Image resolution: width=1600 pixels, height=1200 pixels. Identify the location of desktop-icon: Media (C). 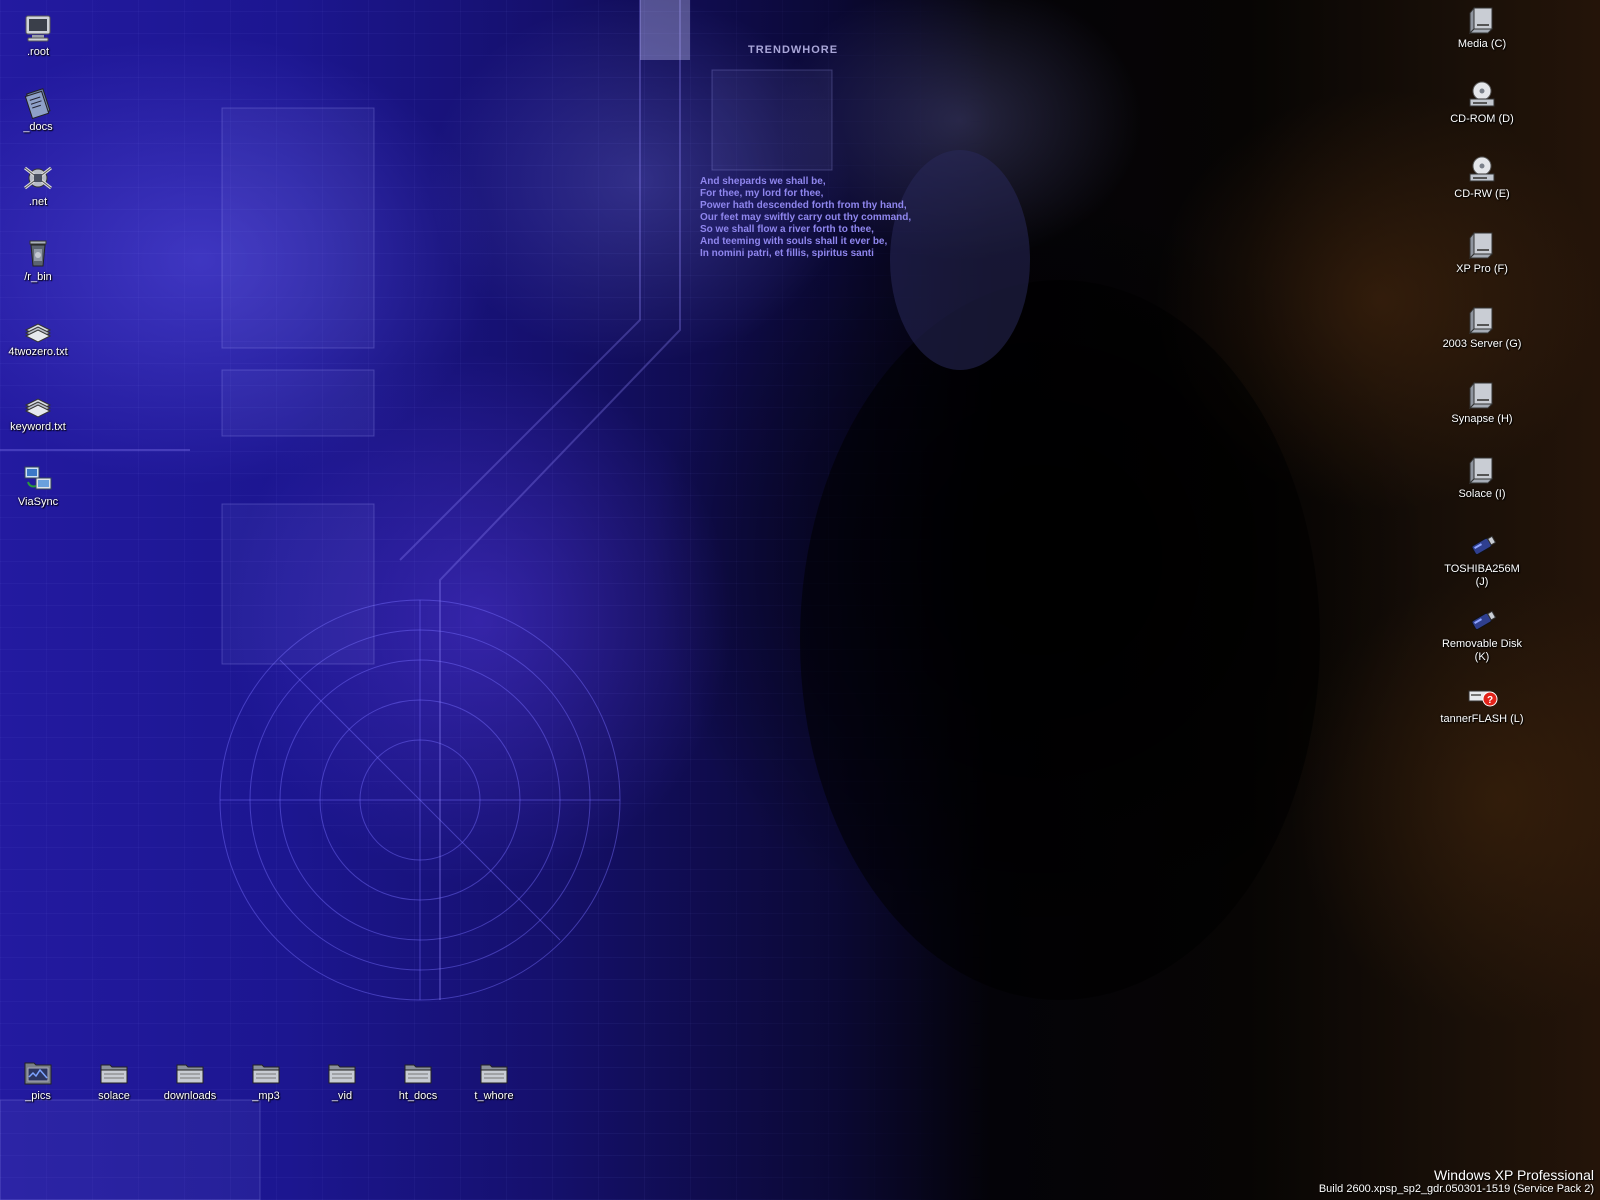
(1482, 27).